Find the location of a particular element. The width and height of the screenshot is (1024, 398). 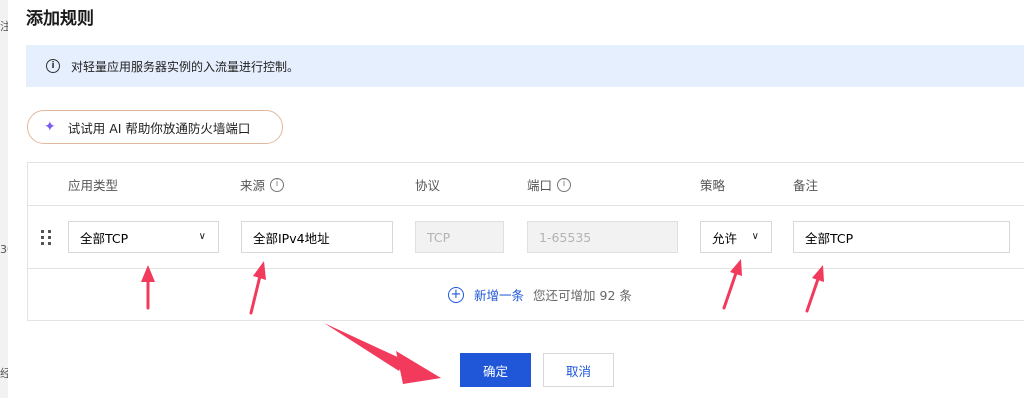

header-source: 来源 i is located at coordinates (262, 184).